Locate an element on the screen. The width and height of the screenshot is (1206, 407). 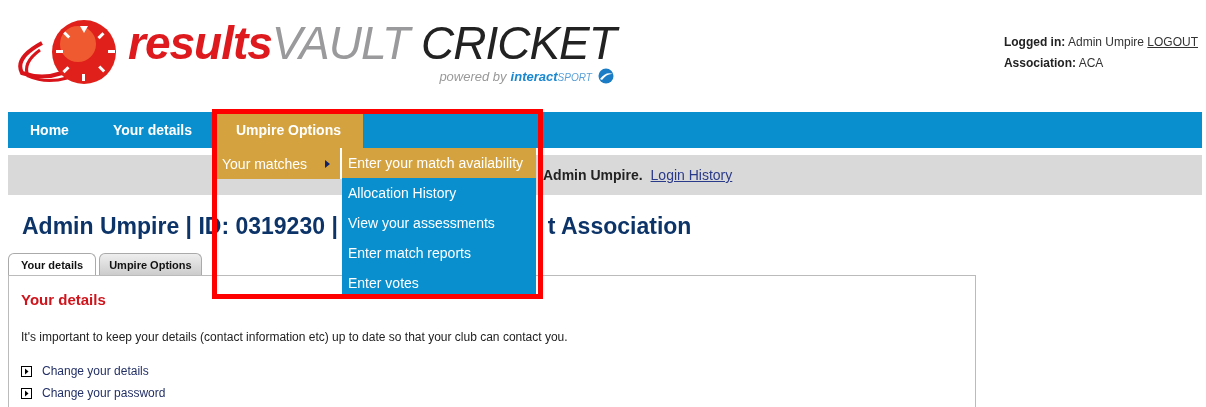
logout-link: LOGOUT is located at coordinates (1172, 42).